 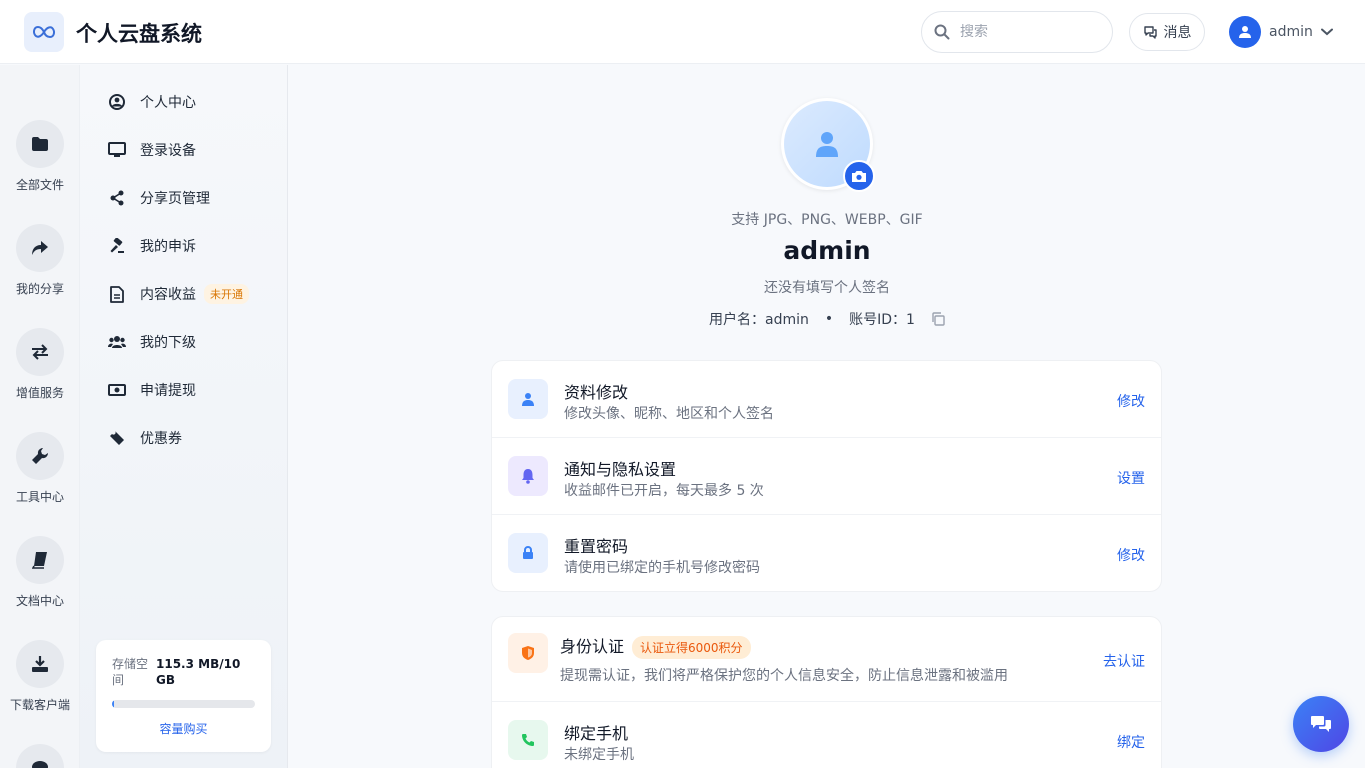 What do you see at coordinates (1131, 478) in the screenshot?
I see `notification-settings-button: 设置` at bounding box center [1131, 478].